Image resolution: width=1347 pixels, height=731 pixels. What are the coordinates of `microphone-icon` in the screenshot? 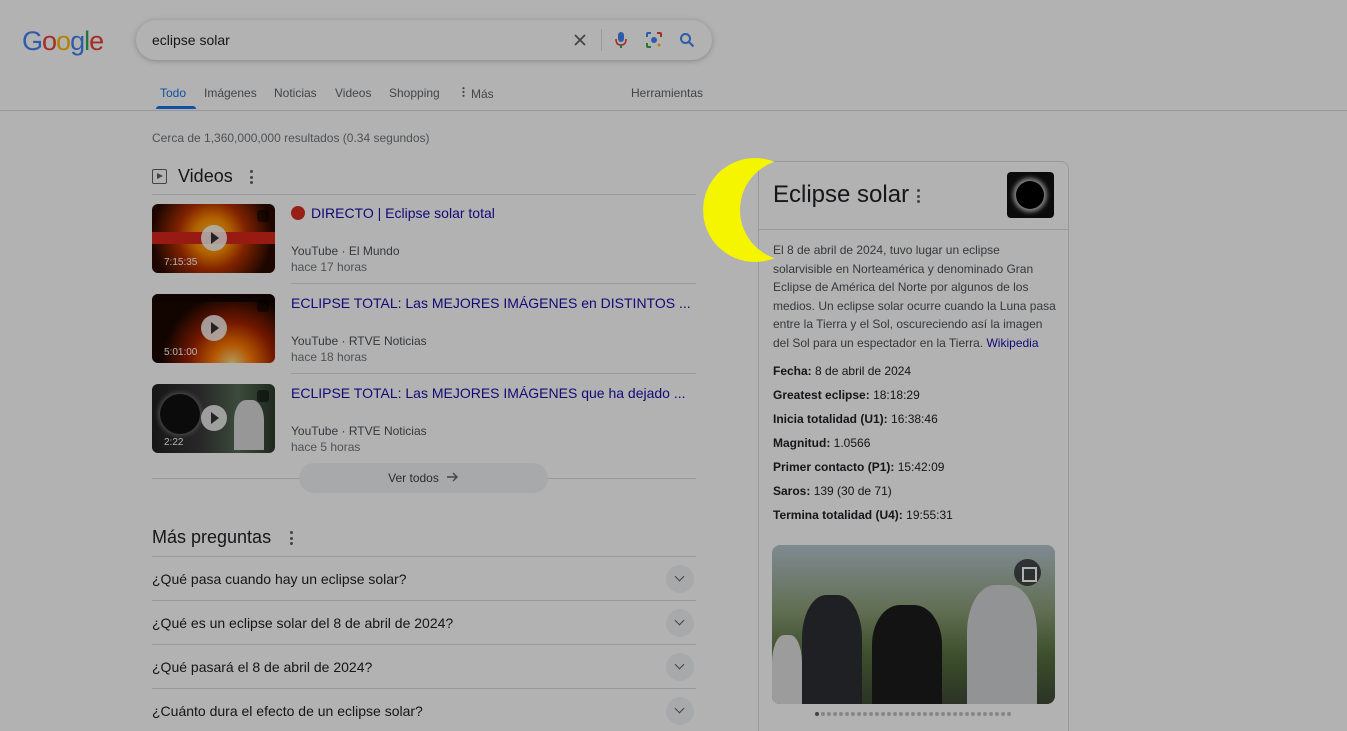 It's located at (621, 40).